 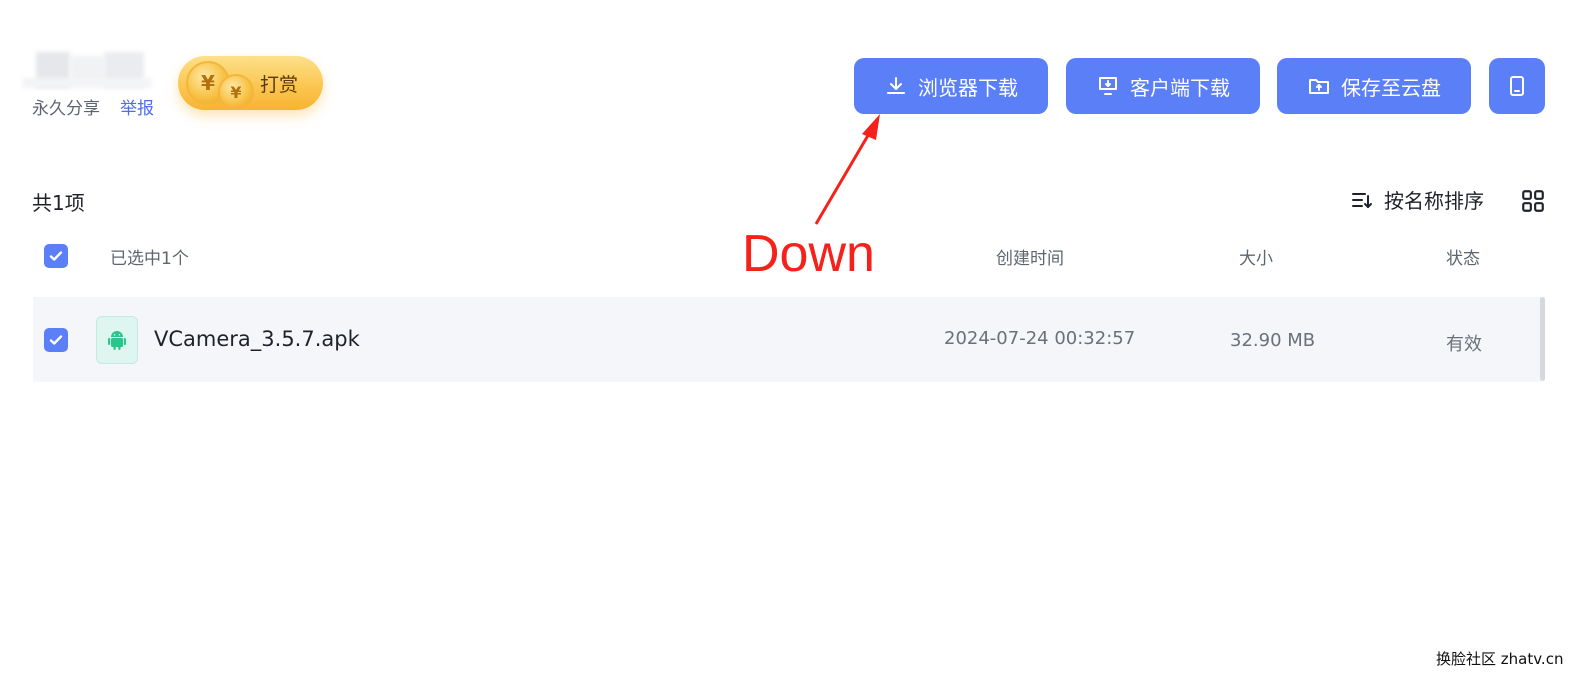 I want to click on phone-icon, so click(x=1517, y=86).